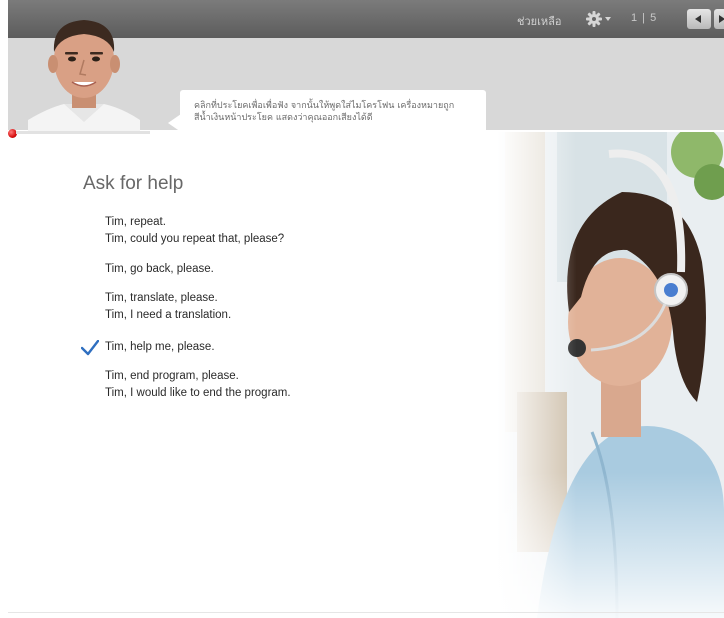 This screenshot has width=724, height=618. What do you see at coordinates (255, 239) in the screenshot?
I see `phrase-item: Tim, could you repeat that, please?` at bounding box center [255, 239].